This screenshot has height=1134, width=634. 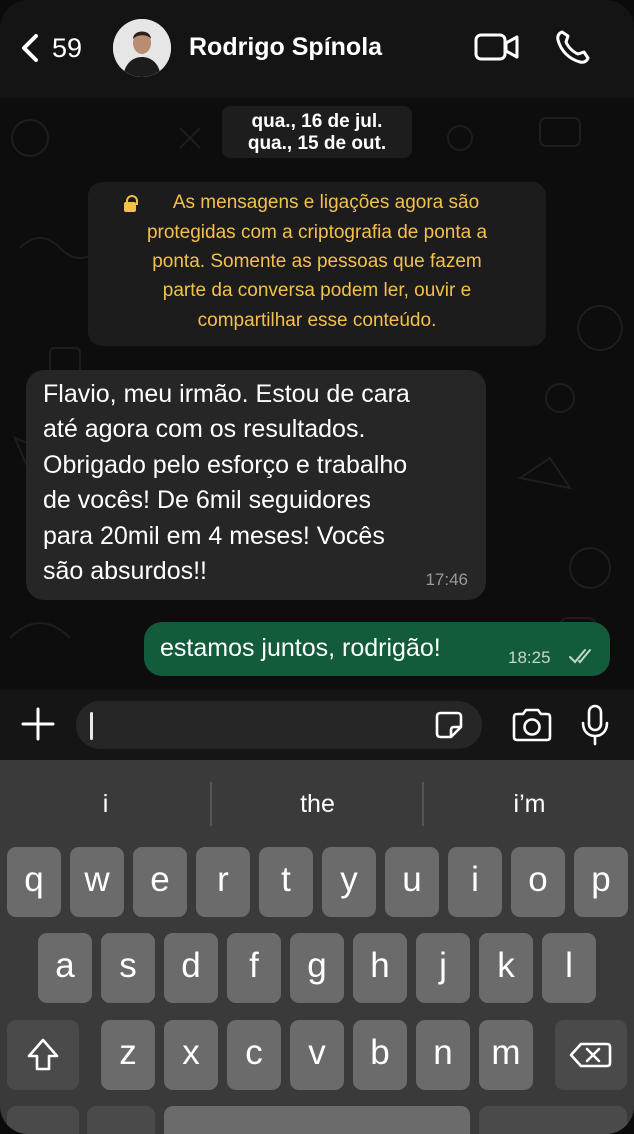 I want to click on key-e: e, so click(x=160, y=882).